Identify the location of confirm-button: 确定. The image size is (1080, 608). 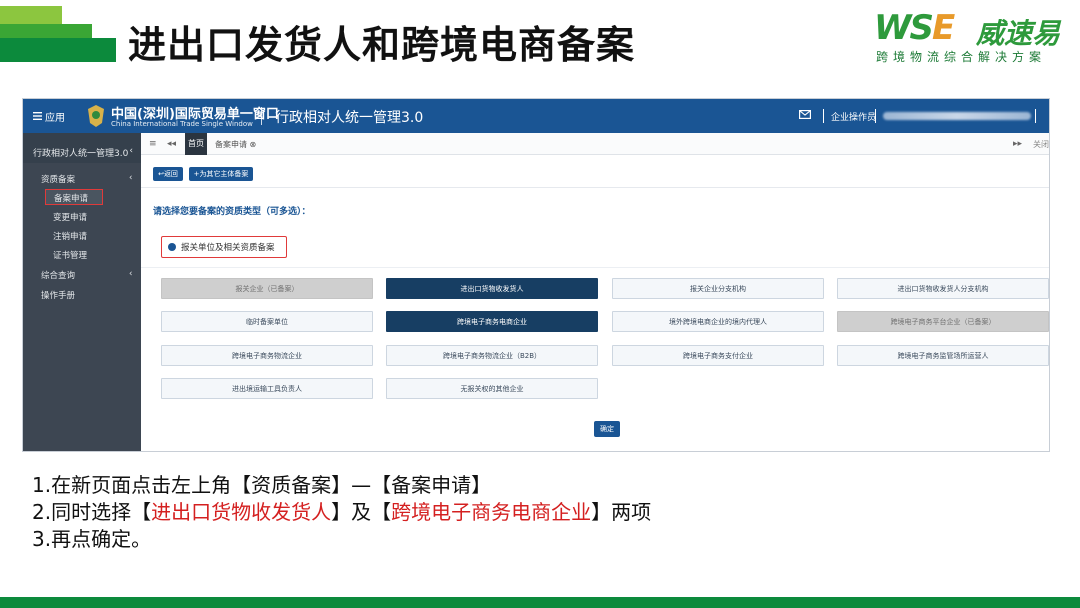
(607, 429).